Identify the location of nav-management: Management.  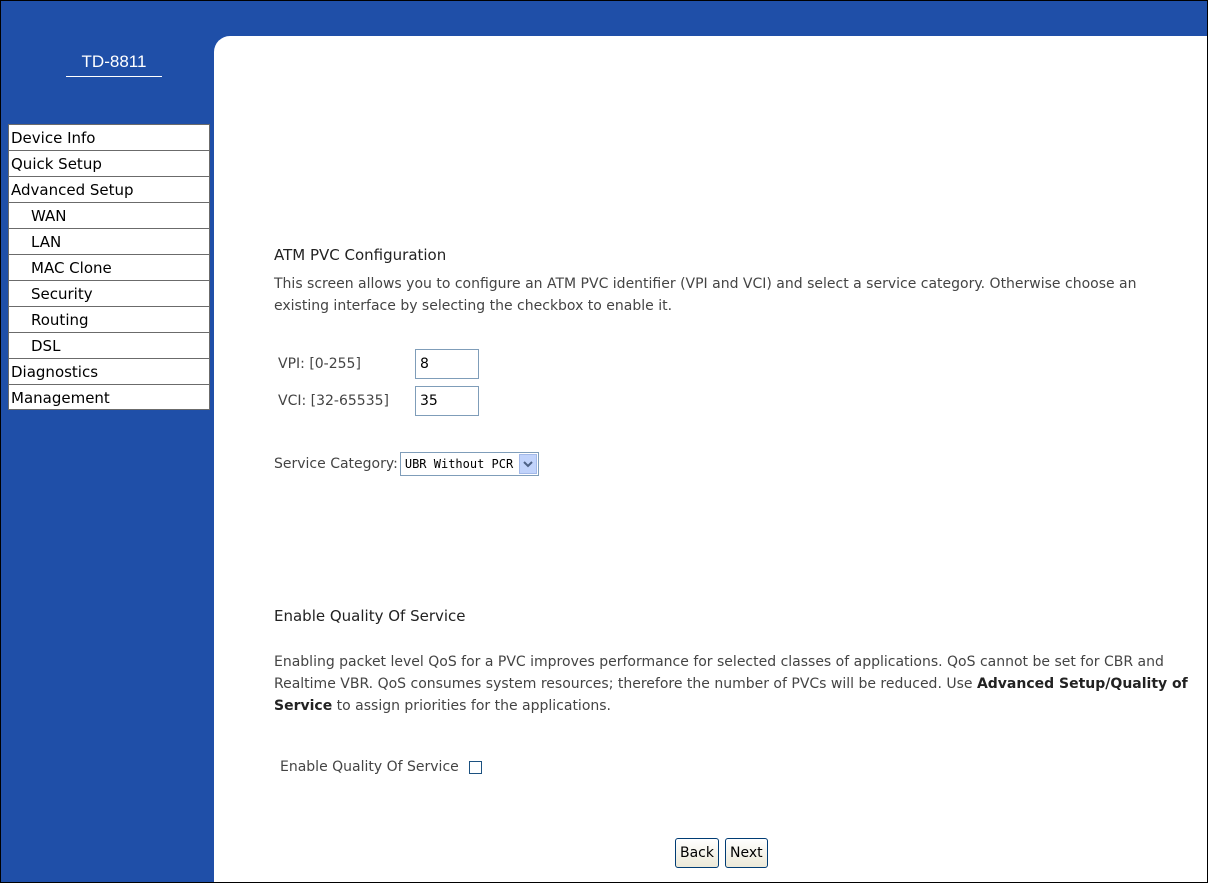
(109, 397).